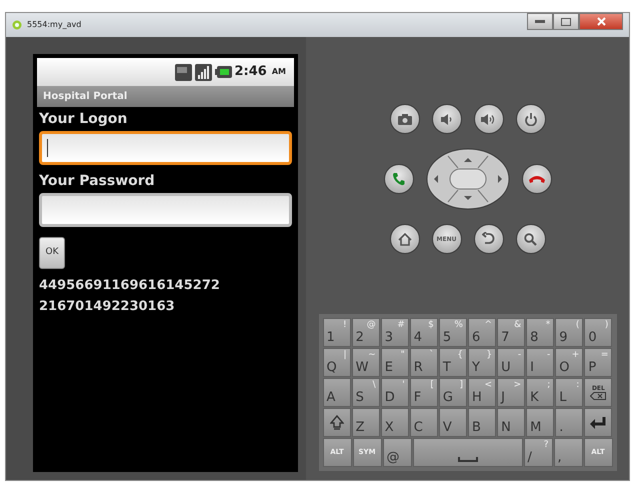  Describe the element at coordinates (366, 332) in the screenshot. I see `keyboard-key: 2 @` at that location.